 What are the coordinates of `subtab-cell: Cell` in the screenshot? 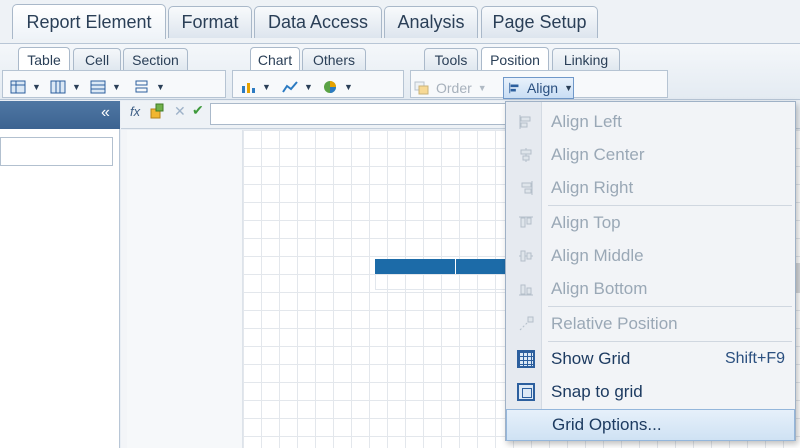 It's located at (97, 59).